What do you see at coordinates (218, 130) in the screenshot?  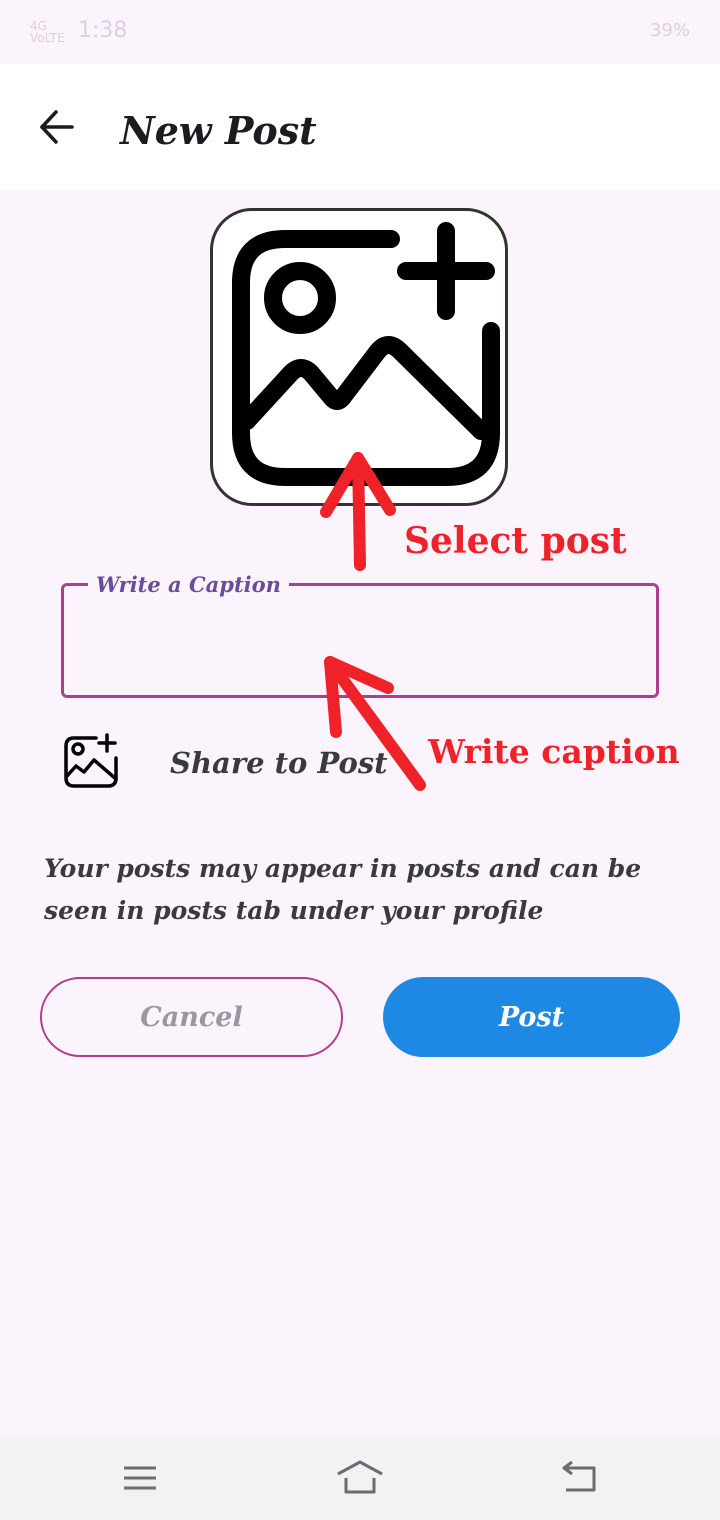 I see `page-title: New Post` at bounding box center [218, 130].